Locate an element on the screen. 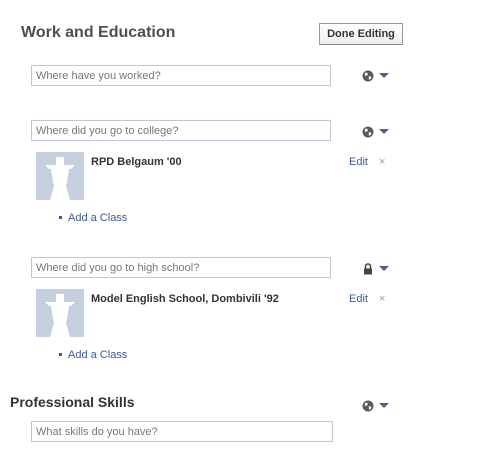 The image size is (484, 463). college-remove-button: × is located at coordinates (382, 162).